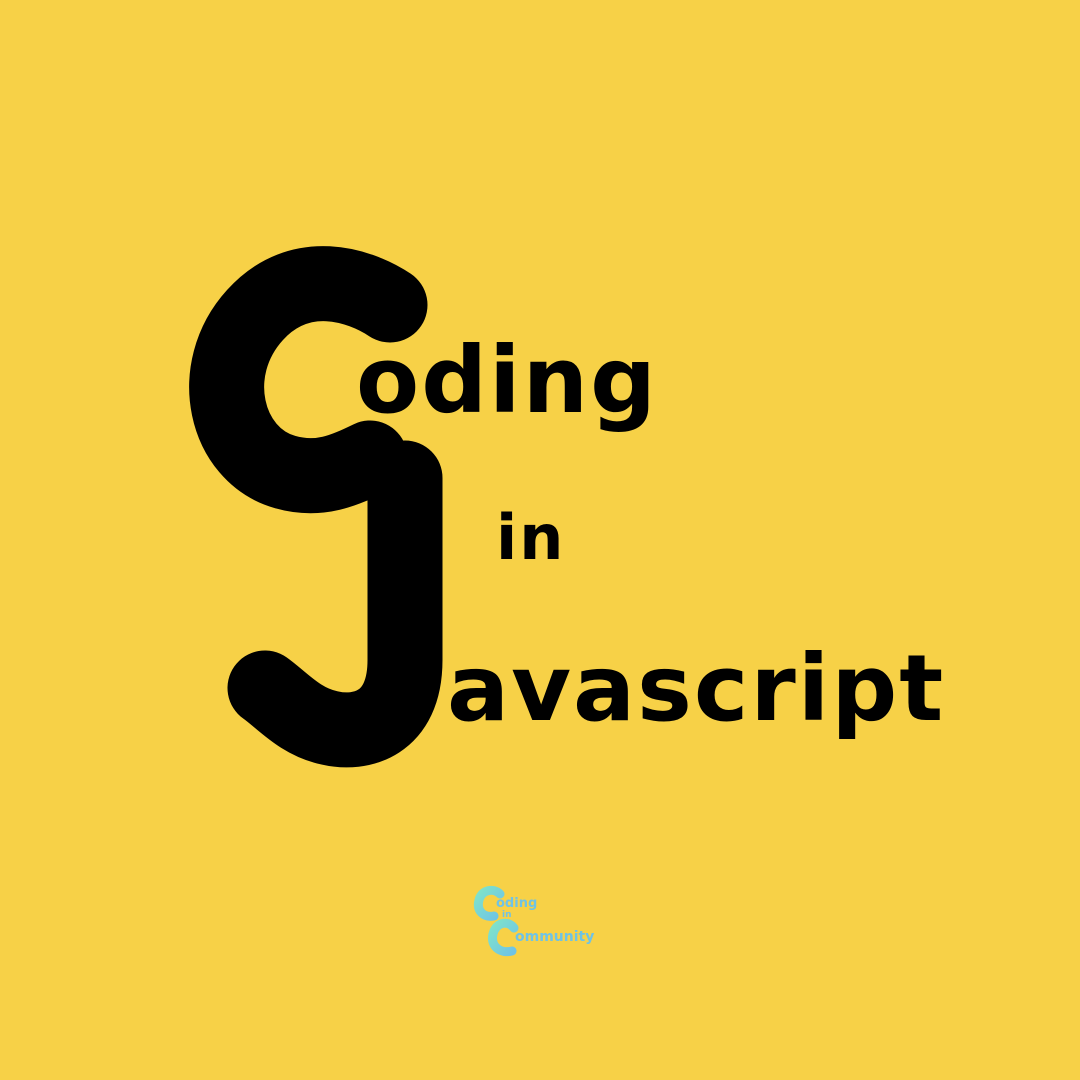  What do you see at coordinates (335, 604) in the screenshot?
I see `big-j-letter` at bounding box center [335, 604].